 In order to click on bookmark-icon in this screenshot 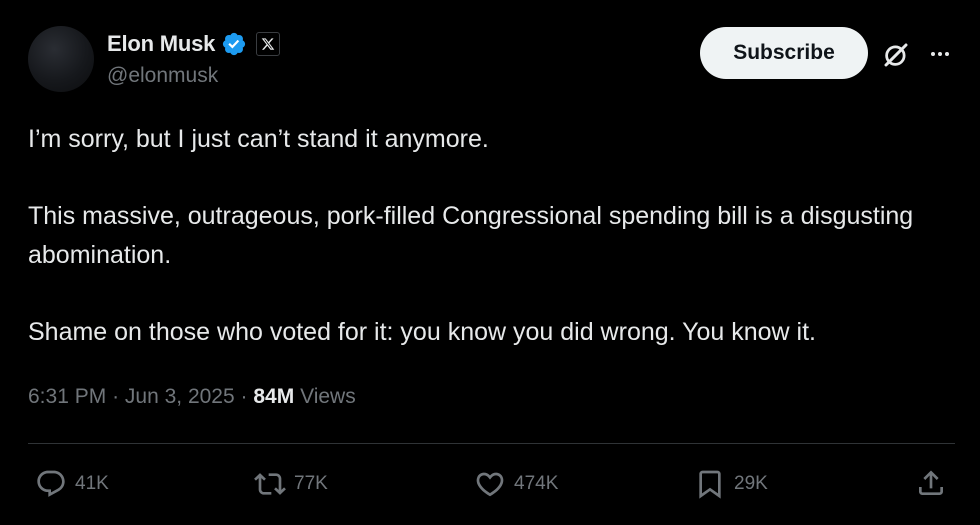, I will do `click(710, 484)`.